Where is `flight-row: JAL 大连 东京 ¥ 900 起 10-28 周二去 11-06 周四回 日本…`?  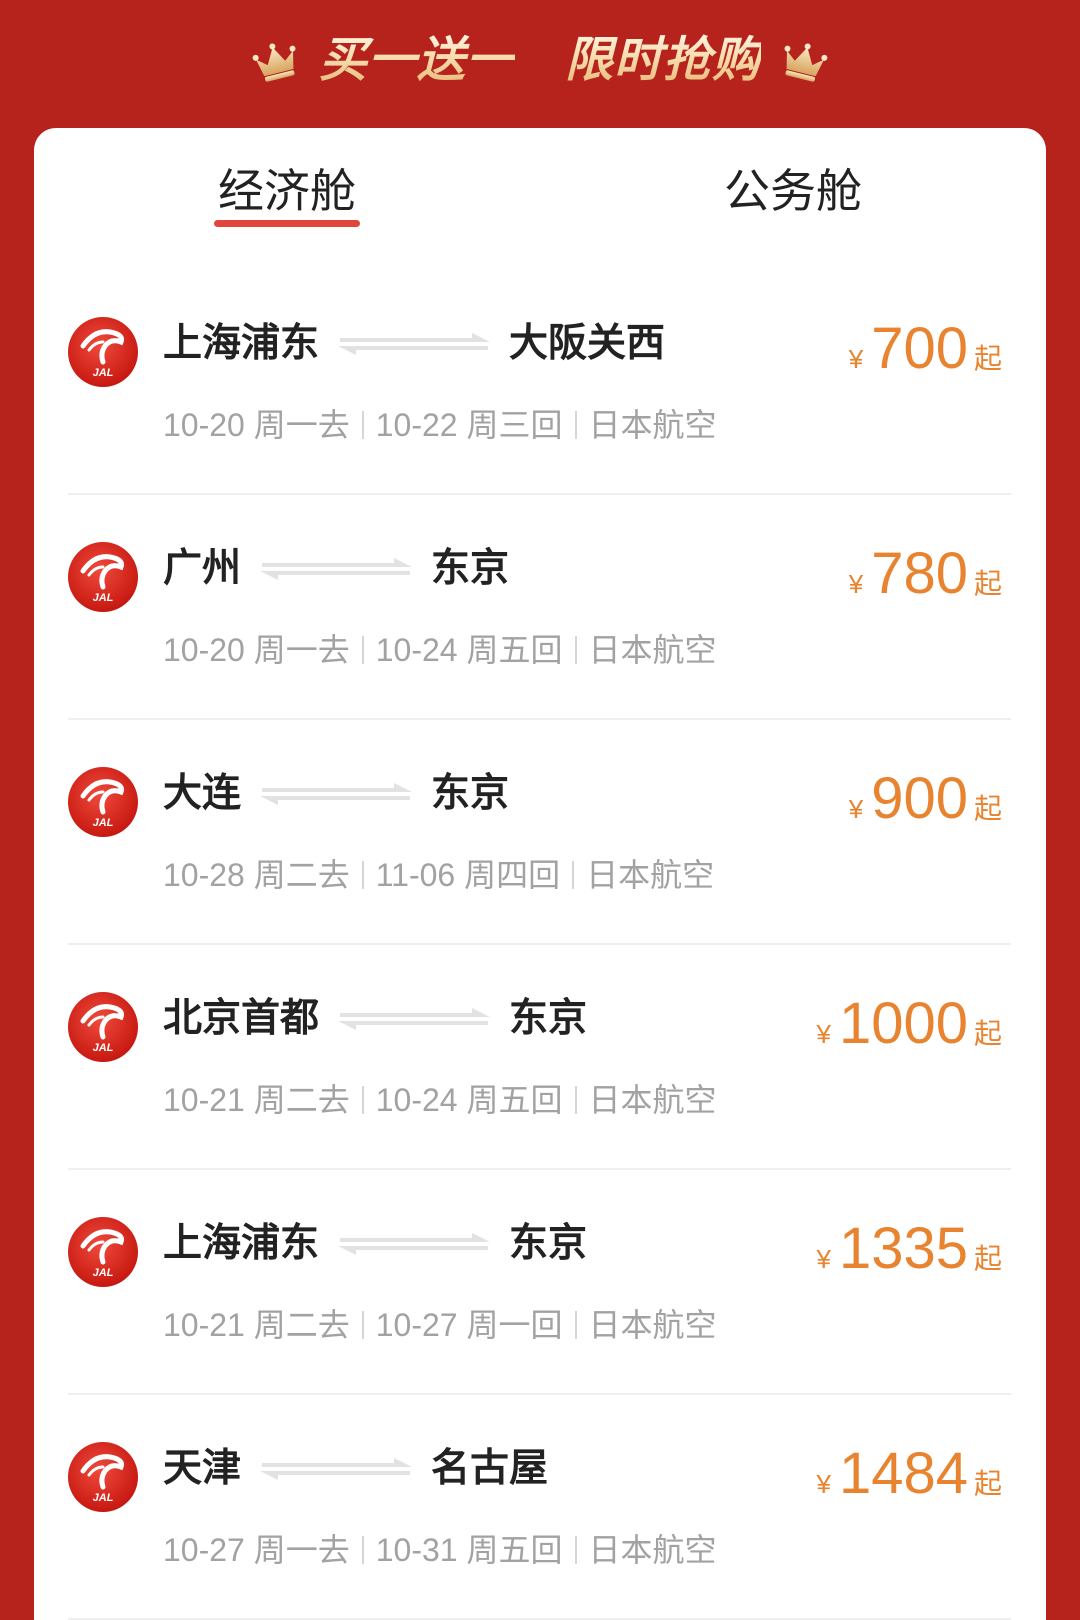 flight-row: JAL 大连 东京 ¥ 900 起 10-28 周二去 11-06 周四回 日本… is located at coordinates (540, 832).